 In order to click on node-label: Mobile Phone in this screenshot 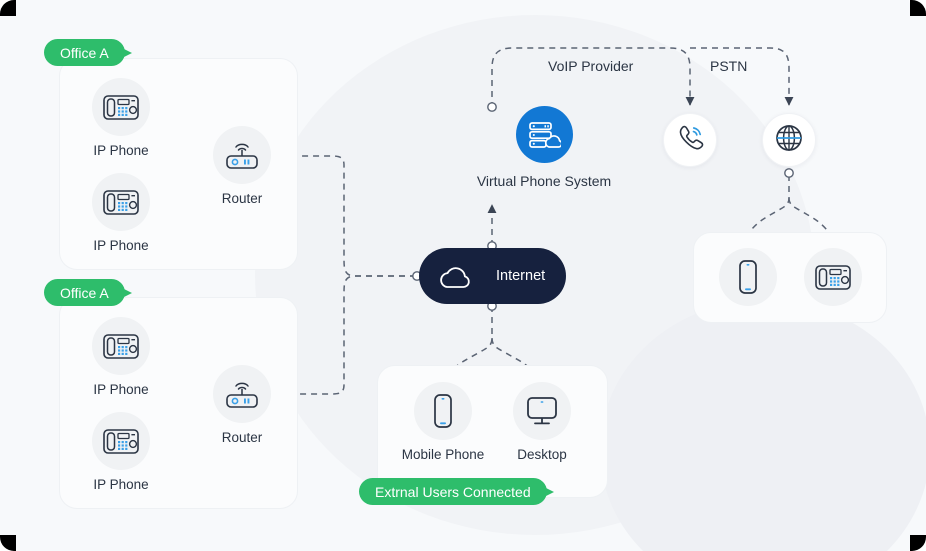, I will do `click(443, 454)`.